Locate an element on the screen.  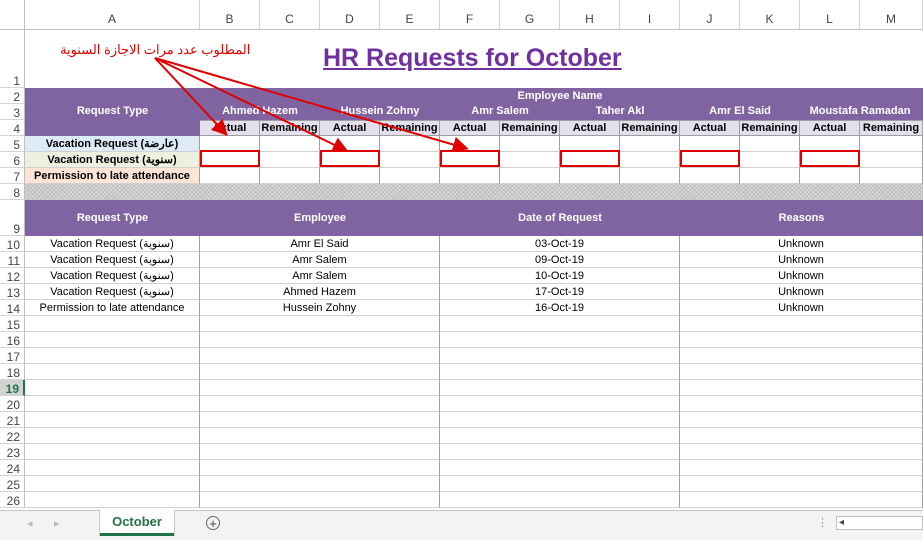
horizontal-scrollbar: ◂ is located at coordinates (879, 523).